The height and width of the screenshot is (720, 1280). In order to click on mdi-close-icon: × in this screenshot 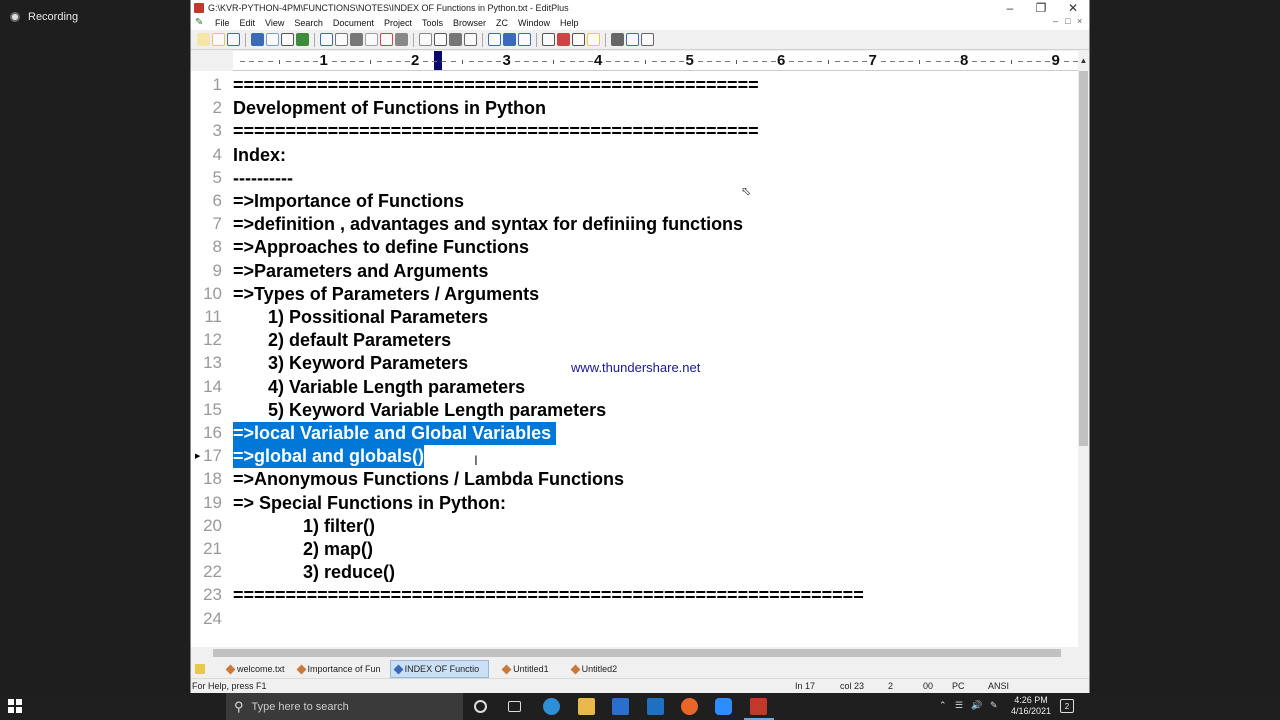, I will do `click(1079, 21)`.